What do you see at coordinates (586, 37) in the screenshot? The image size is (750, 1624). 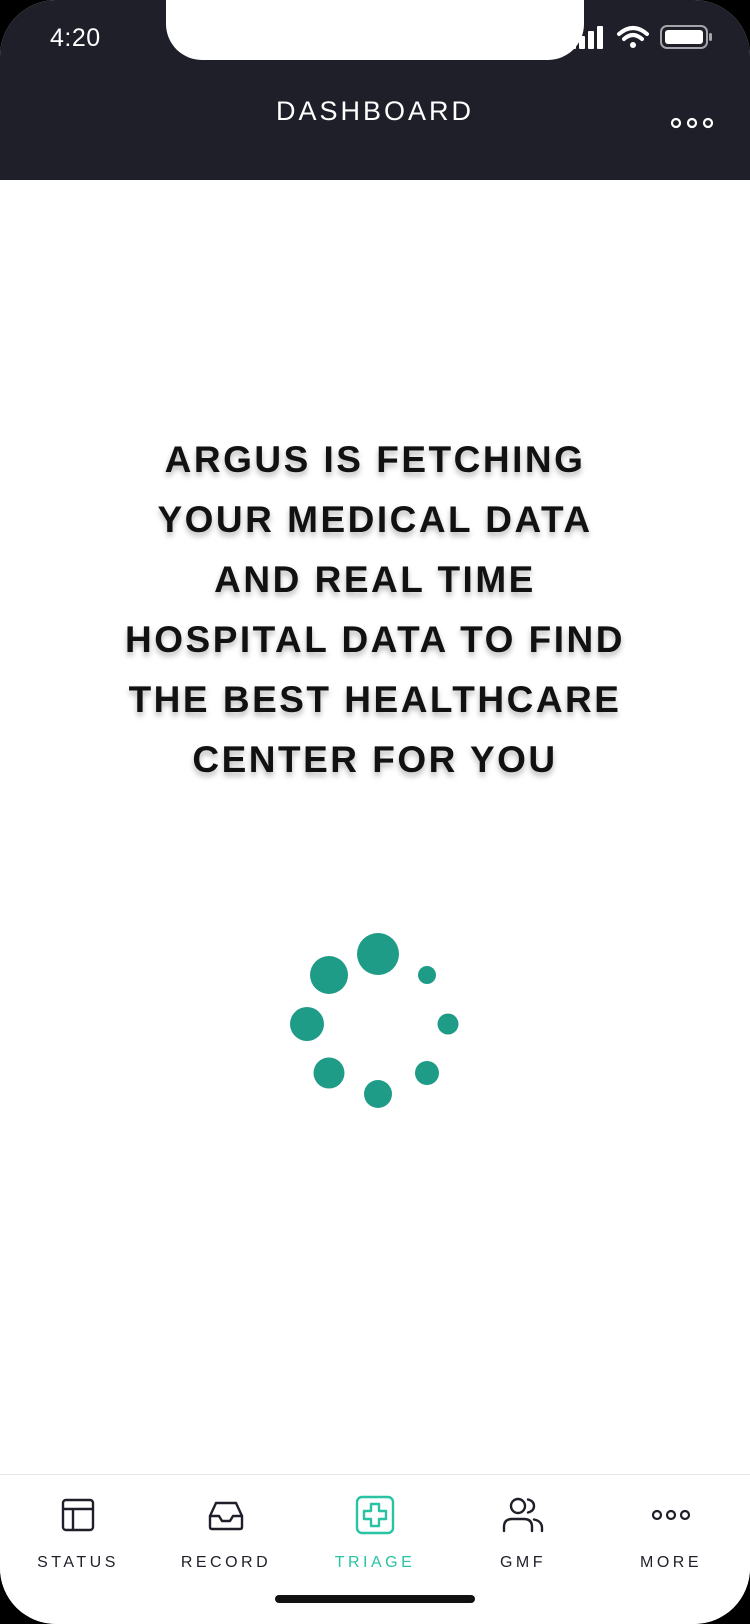 I see `signal-icon` at bounding box center [586, 37].